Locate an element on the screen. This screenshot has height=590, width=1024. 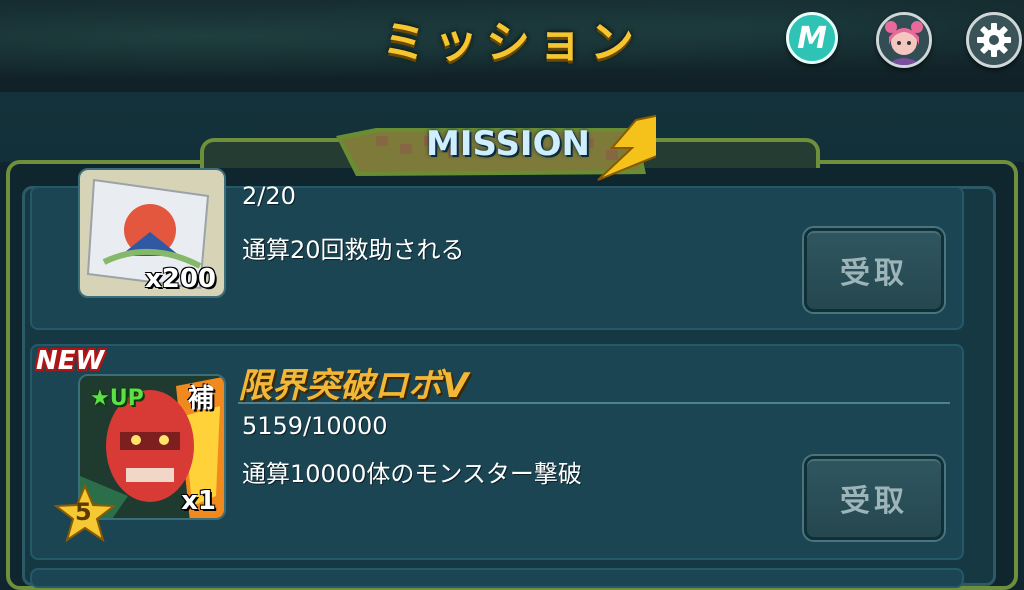
title-divider is located at coordinates (594, 403).